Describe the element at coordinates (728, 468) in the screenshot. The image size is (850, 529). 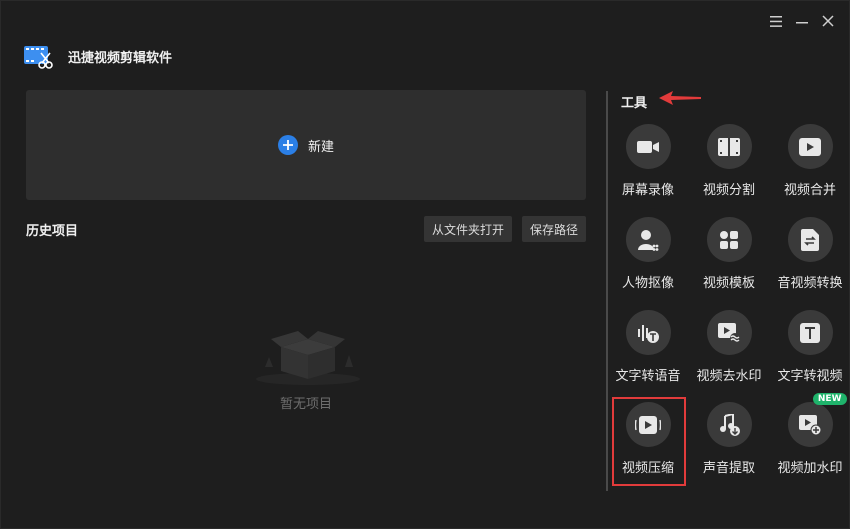
I see `tool-label: 声音提取` at that location.